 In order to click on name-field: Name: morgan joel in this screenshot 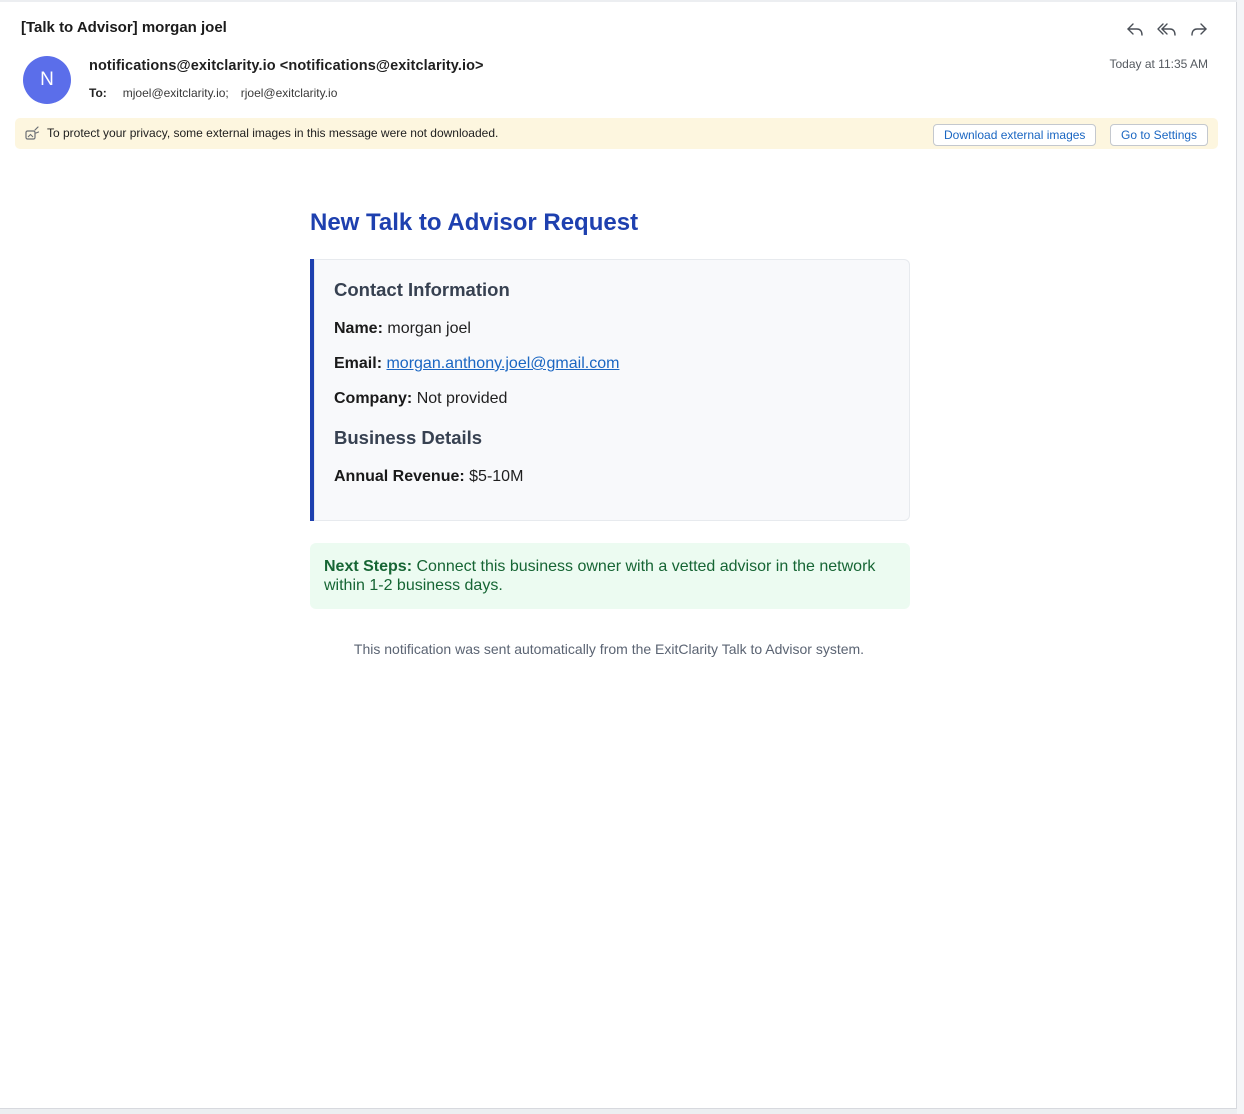, I will do `click(402, 329)`.